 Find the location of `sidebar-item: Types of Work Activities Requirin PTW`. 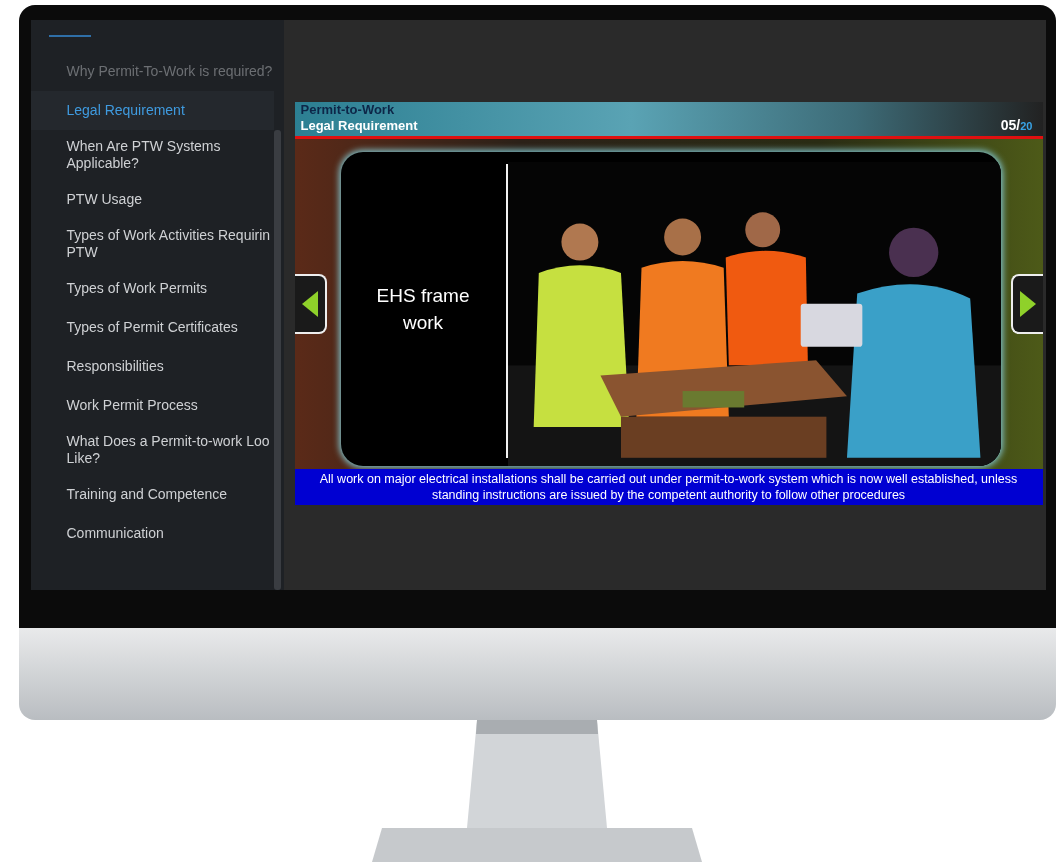

sidebar-item: Types of Work Activities Requirin PTW is located at coordinates (152, 244).